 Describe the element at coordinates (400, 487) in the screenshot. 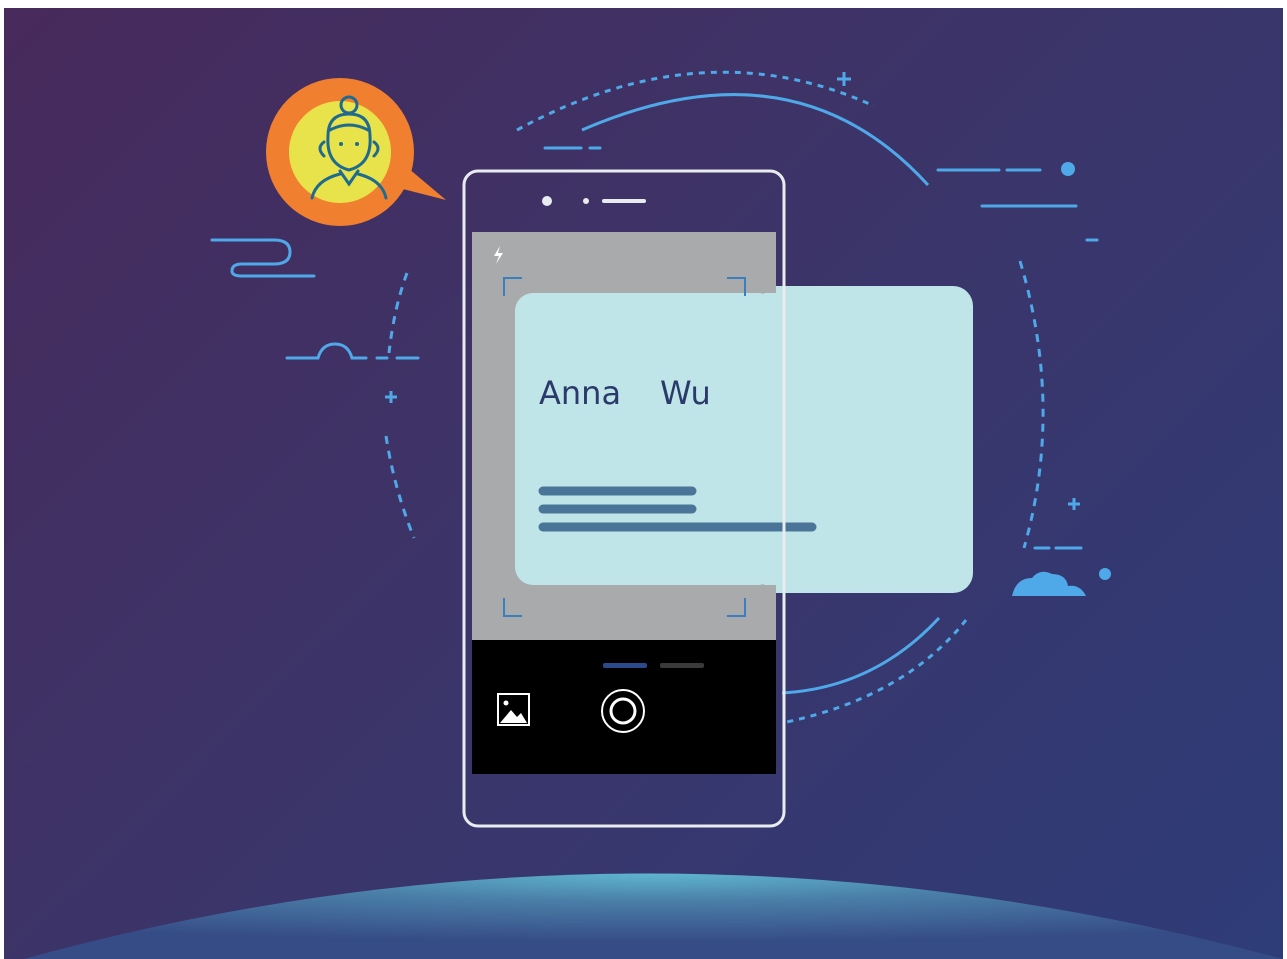

I see `orbit-dashed-left-lower` at that location.